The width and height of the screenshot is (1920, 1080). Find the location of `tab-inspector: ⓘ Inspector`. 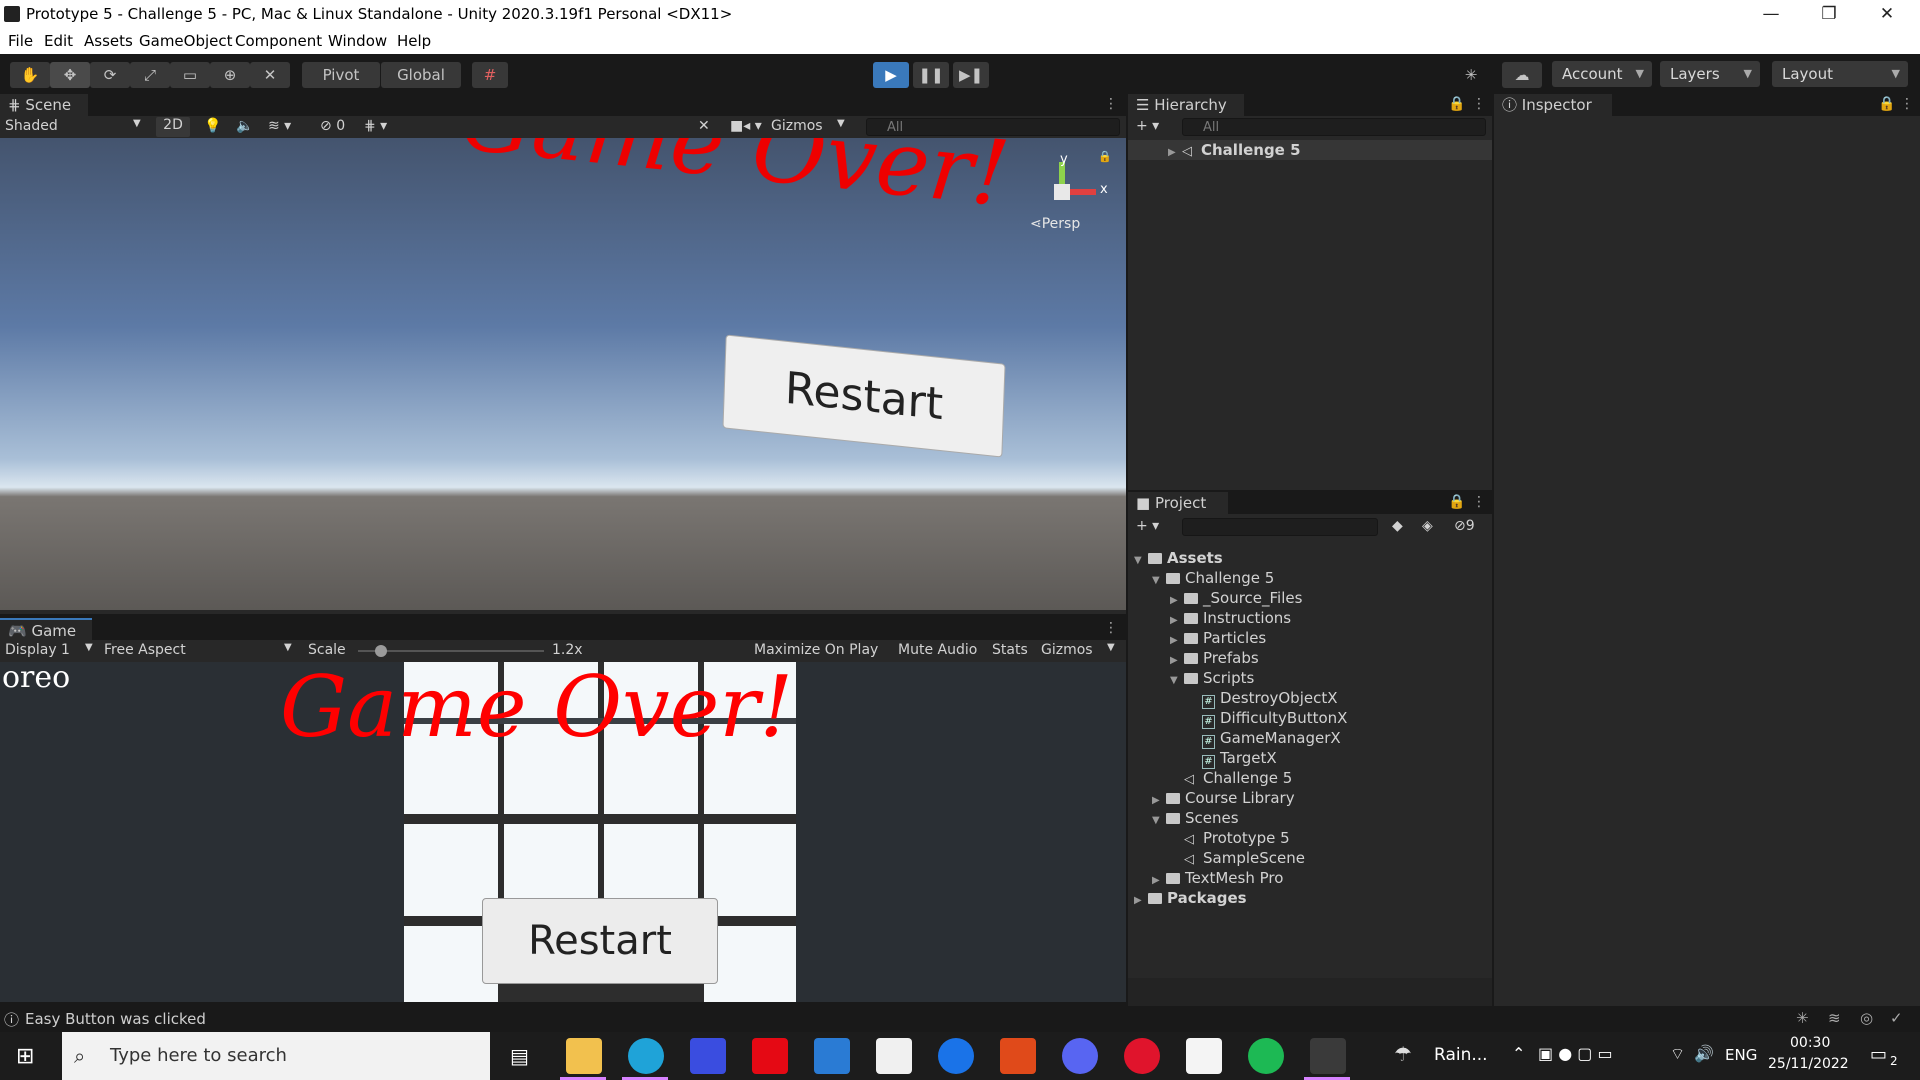

tab-inspector: ⓘ Inspector is located at coordinates (1553, 105).